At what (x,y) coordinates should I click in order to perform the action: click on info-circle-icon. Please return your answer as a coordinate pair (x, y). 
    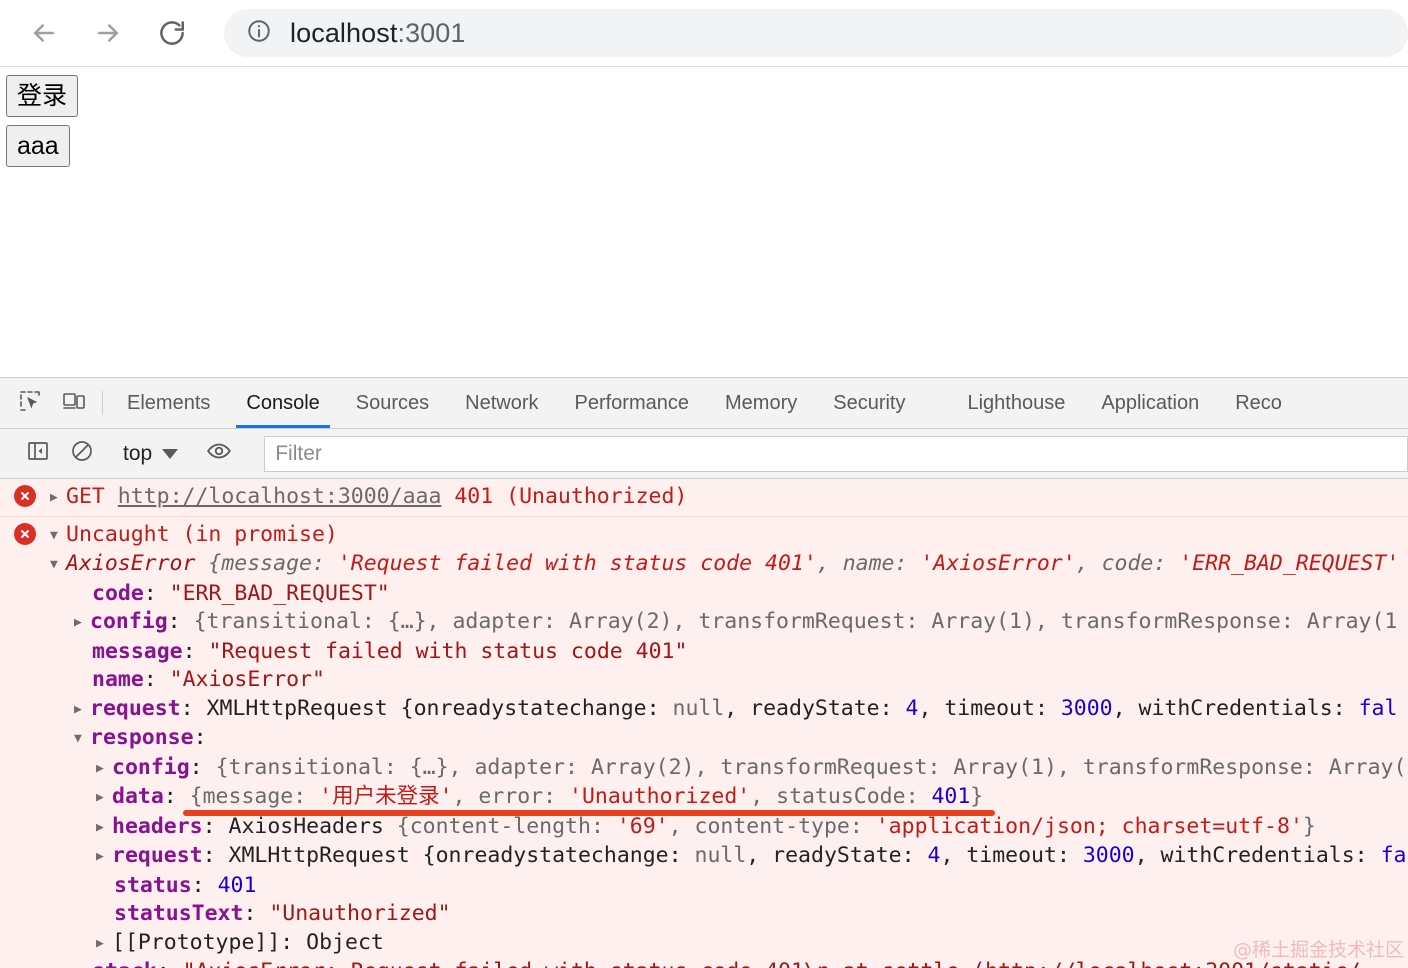
    Looking at the image, I should click on (259, 33).